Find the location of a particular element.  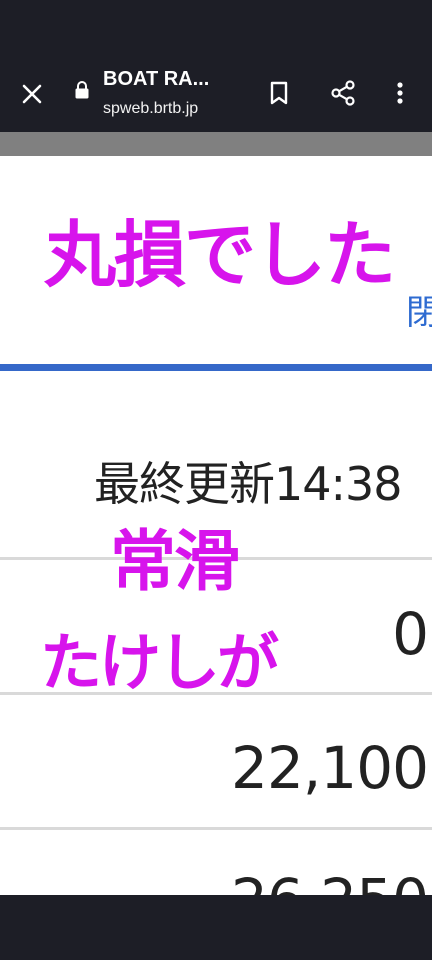

share-icon is located at coordinates (343, 93).